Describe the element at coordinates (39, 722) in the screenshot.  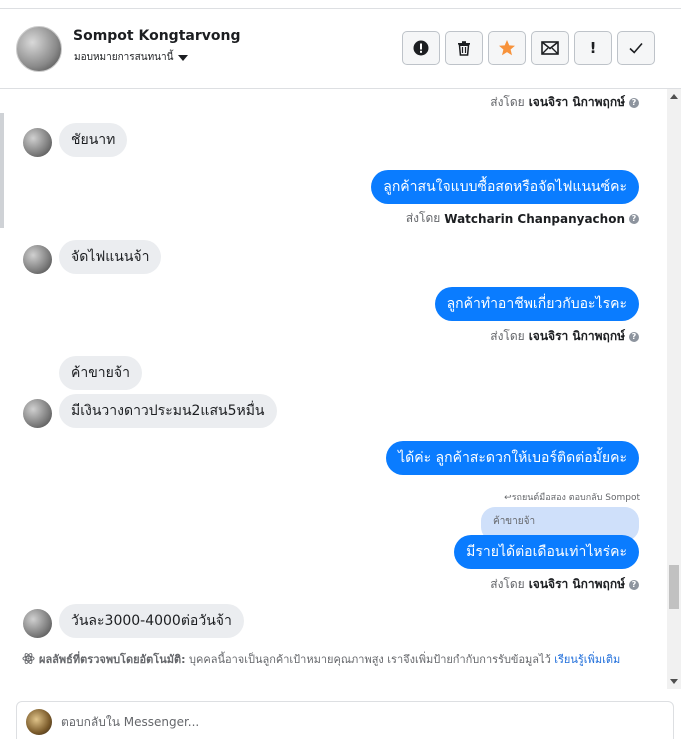
I see `page-avatar` at that location.